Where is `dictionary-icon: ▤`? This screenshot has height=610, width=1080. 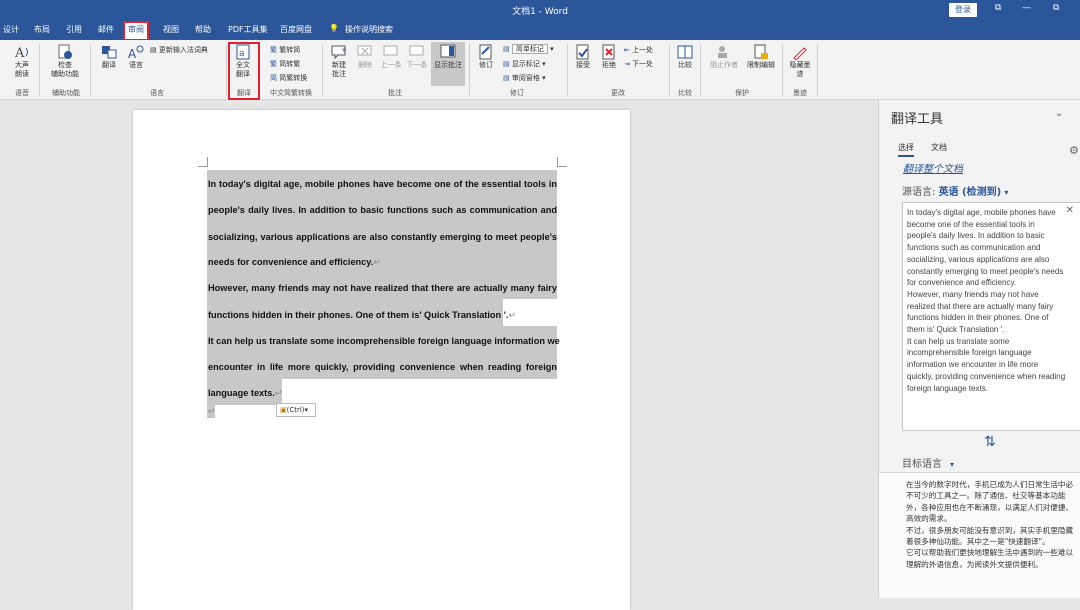
dictionary-icon: ▤ is located at coordinates (154, 50).